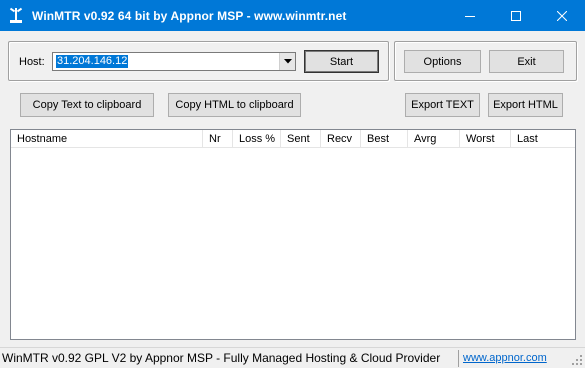 Image resolution: width=585 pixels, height=368 pixels. What do you see at coordinates (434, 139) in the screenshot?
I see `column-avrg: Avrg` at bounding box center [434, 139].